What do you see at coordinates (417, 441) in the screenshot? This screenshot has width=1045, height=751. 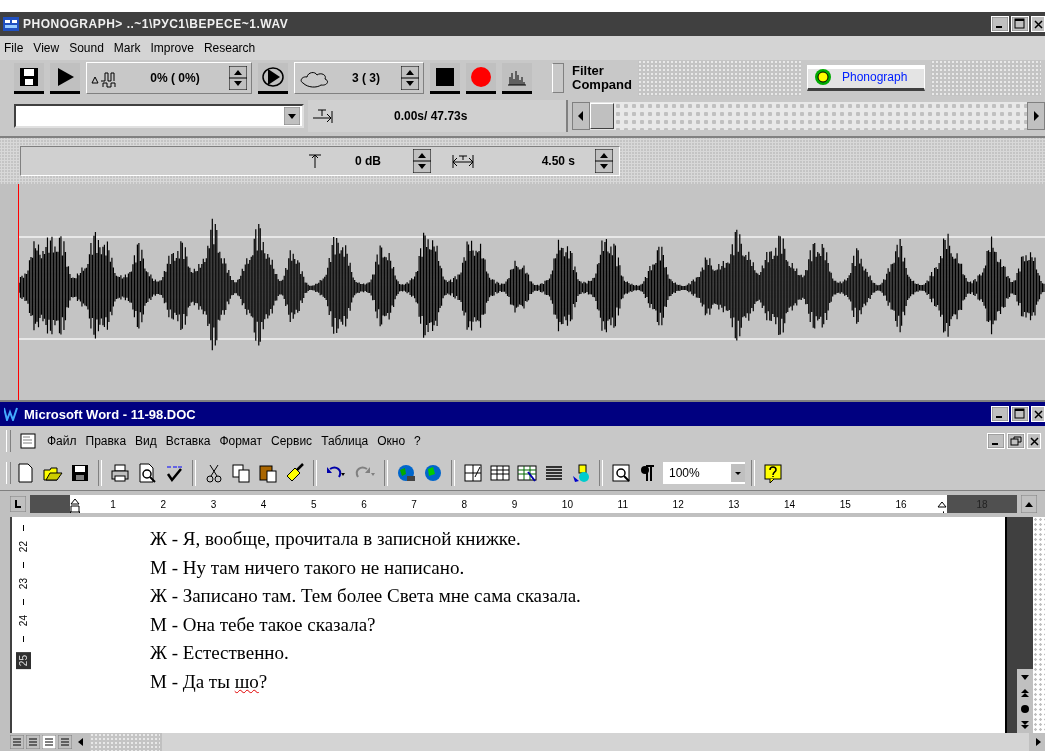 I see `menu-item: ?` at bounding box center [417, 441].